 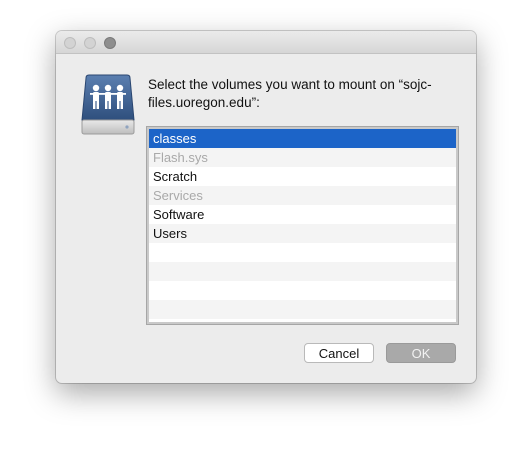 I want to click on volume-row-classes: classes, so click(x=302, y=138).